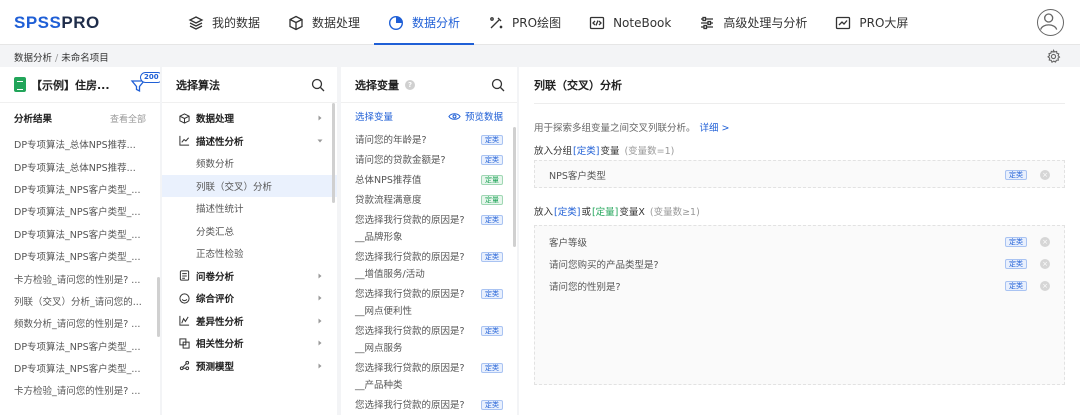 The width and height of the screenshot is (1080, 415). What do you see at coordinates (215, 120) in the screenshot?
I see `algo-label: 数据处理` at bounding box center [215, 120].